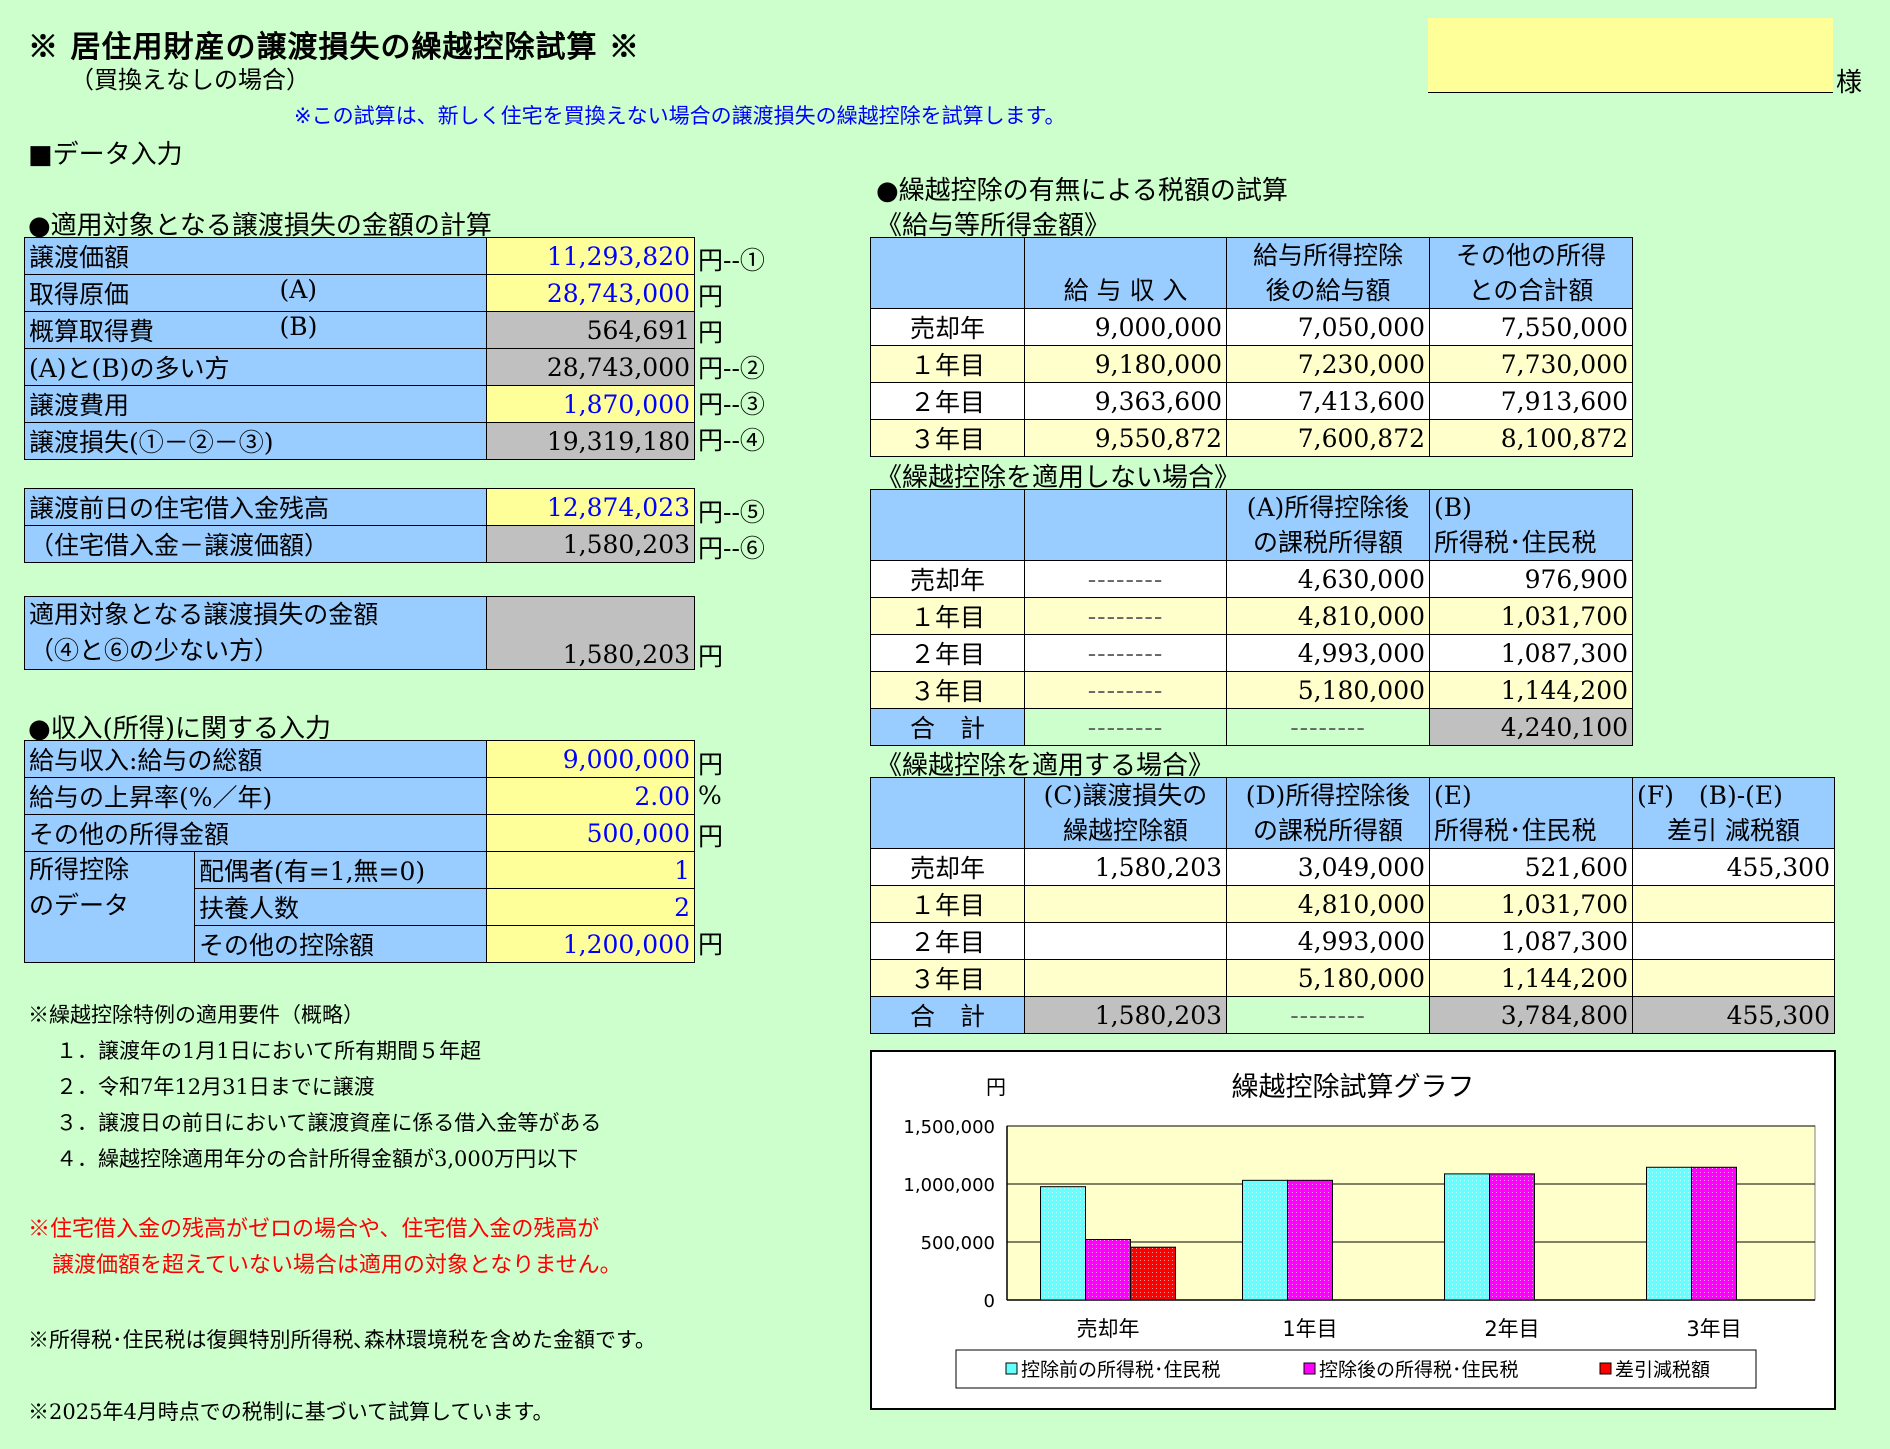 The width and height of the screenshot is (1890, 1449). I want to click on unit-label: 円--④, so click(731, 440).